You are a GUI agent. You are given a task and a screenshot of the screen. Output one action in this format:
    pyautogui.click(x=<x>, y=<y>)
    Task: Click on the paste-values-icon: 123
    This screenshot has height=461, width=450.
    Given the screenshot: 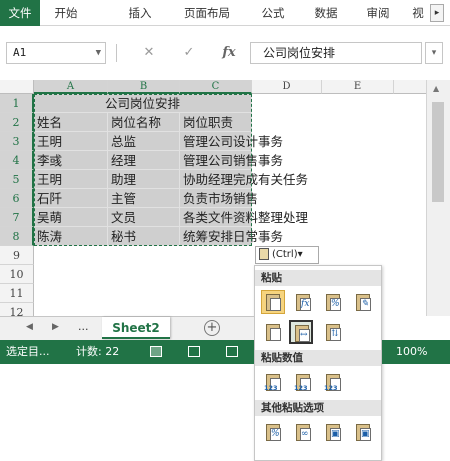 What is the action you would take?
    pyautogui.click(x=273, y=382)
    